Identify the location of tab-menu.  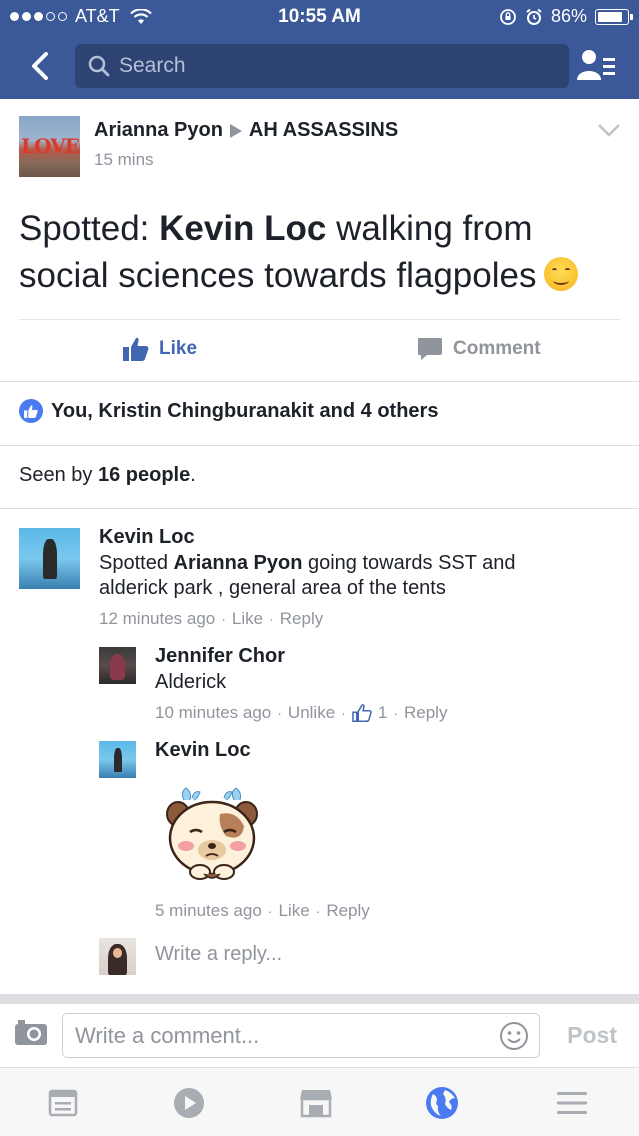
(572, 1103).